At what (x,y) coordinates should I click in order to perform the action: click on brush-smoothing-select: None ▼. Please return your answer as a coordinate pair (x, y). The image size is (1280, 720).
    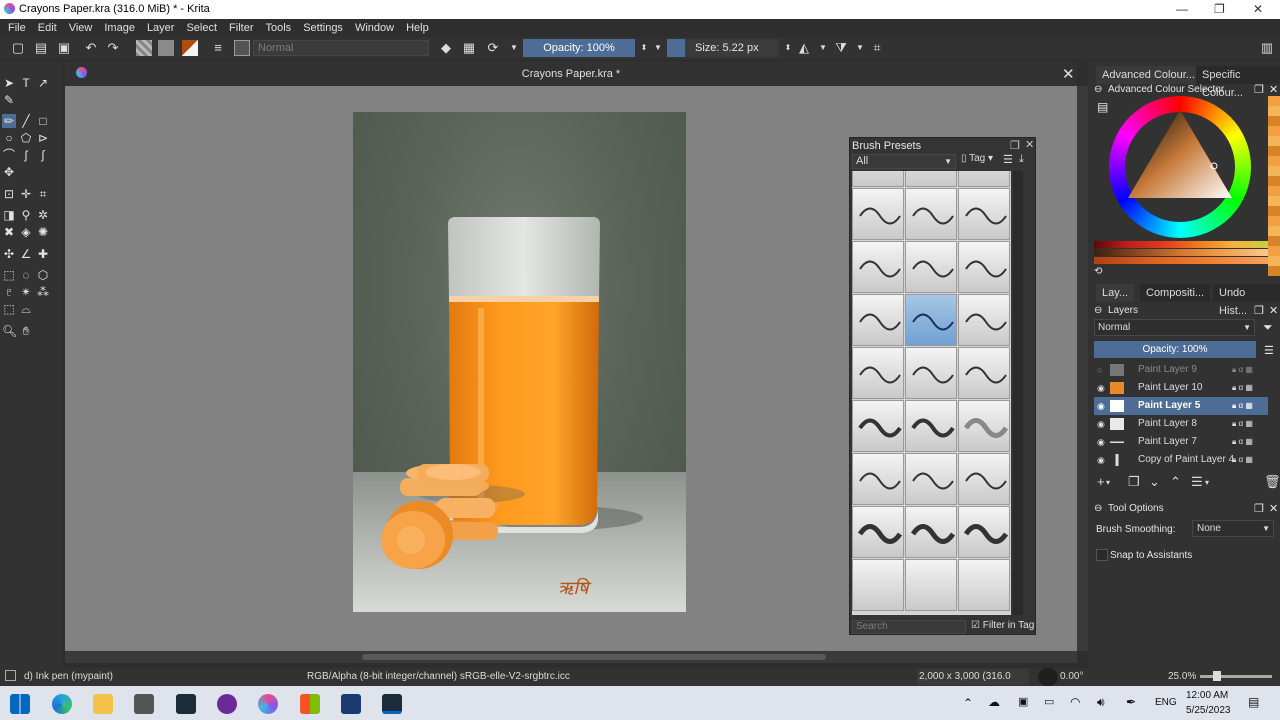
    Looking at the image, I should click on (1233, 528).